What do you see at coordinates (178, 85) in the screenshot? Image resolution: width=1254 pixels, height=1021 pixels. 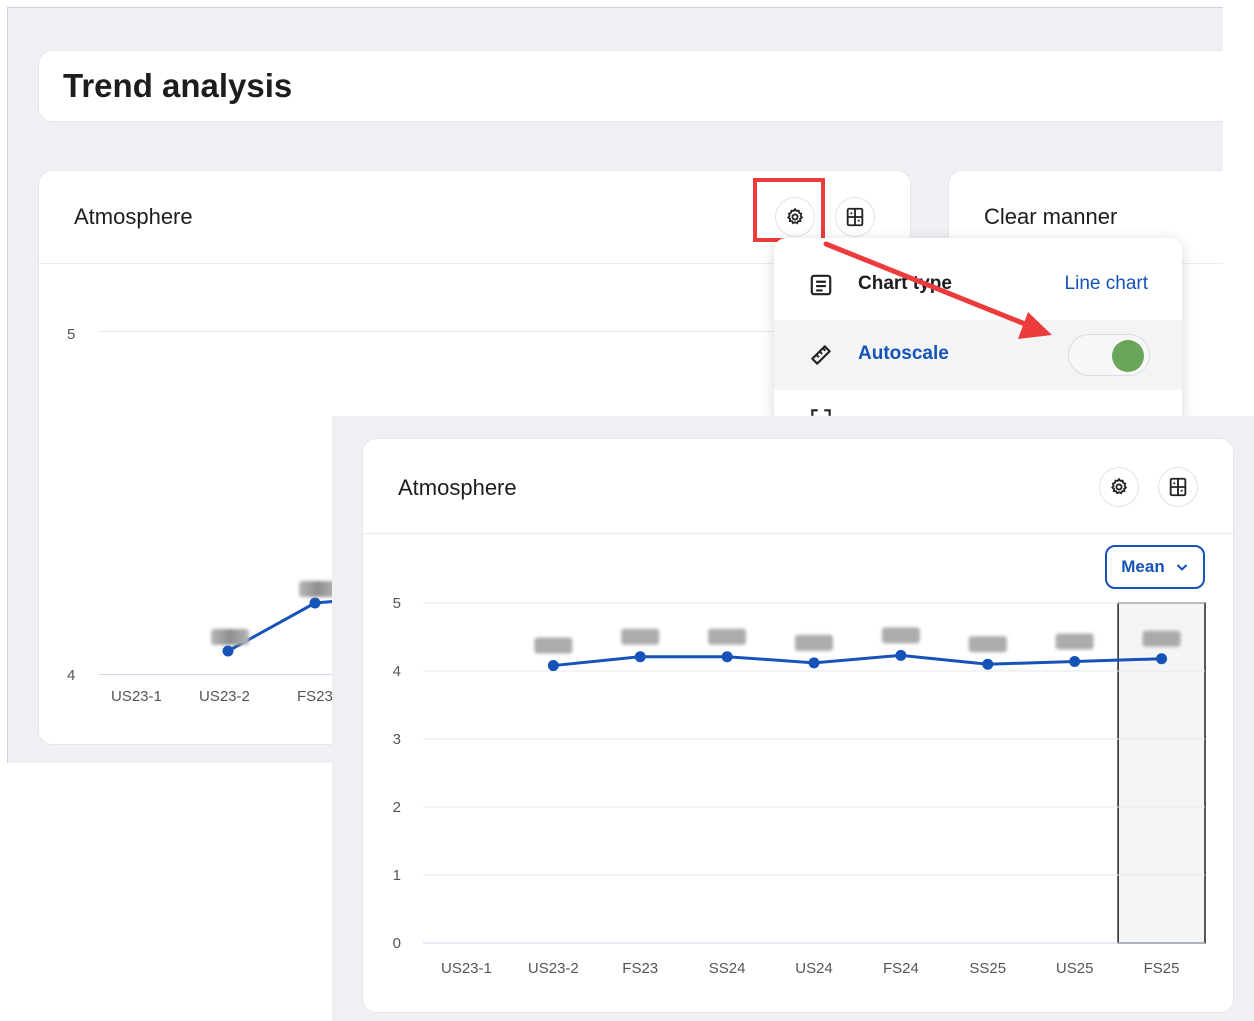 I see `page-title: Trend analysis` at bounding box center [178, 85].